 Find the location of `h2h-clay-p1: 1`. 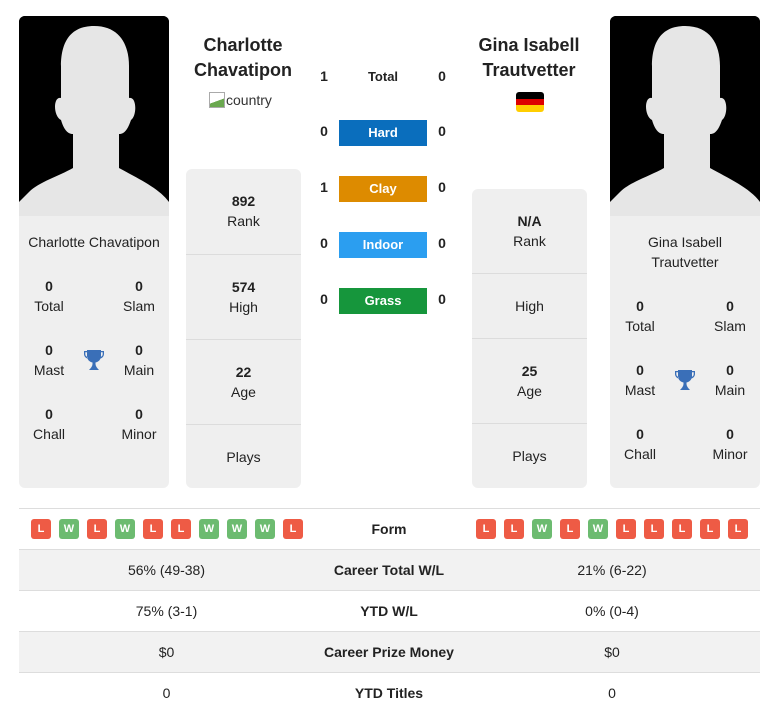

h2h-clay-p1: 1 is located at coordinates (324, 187).